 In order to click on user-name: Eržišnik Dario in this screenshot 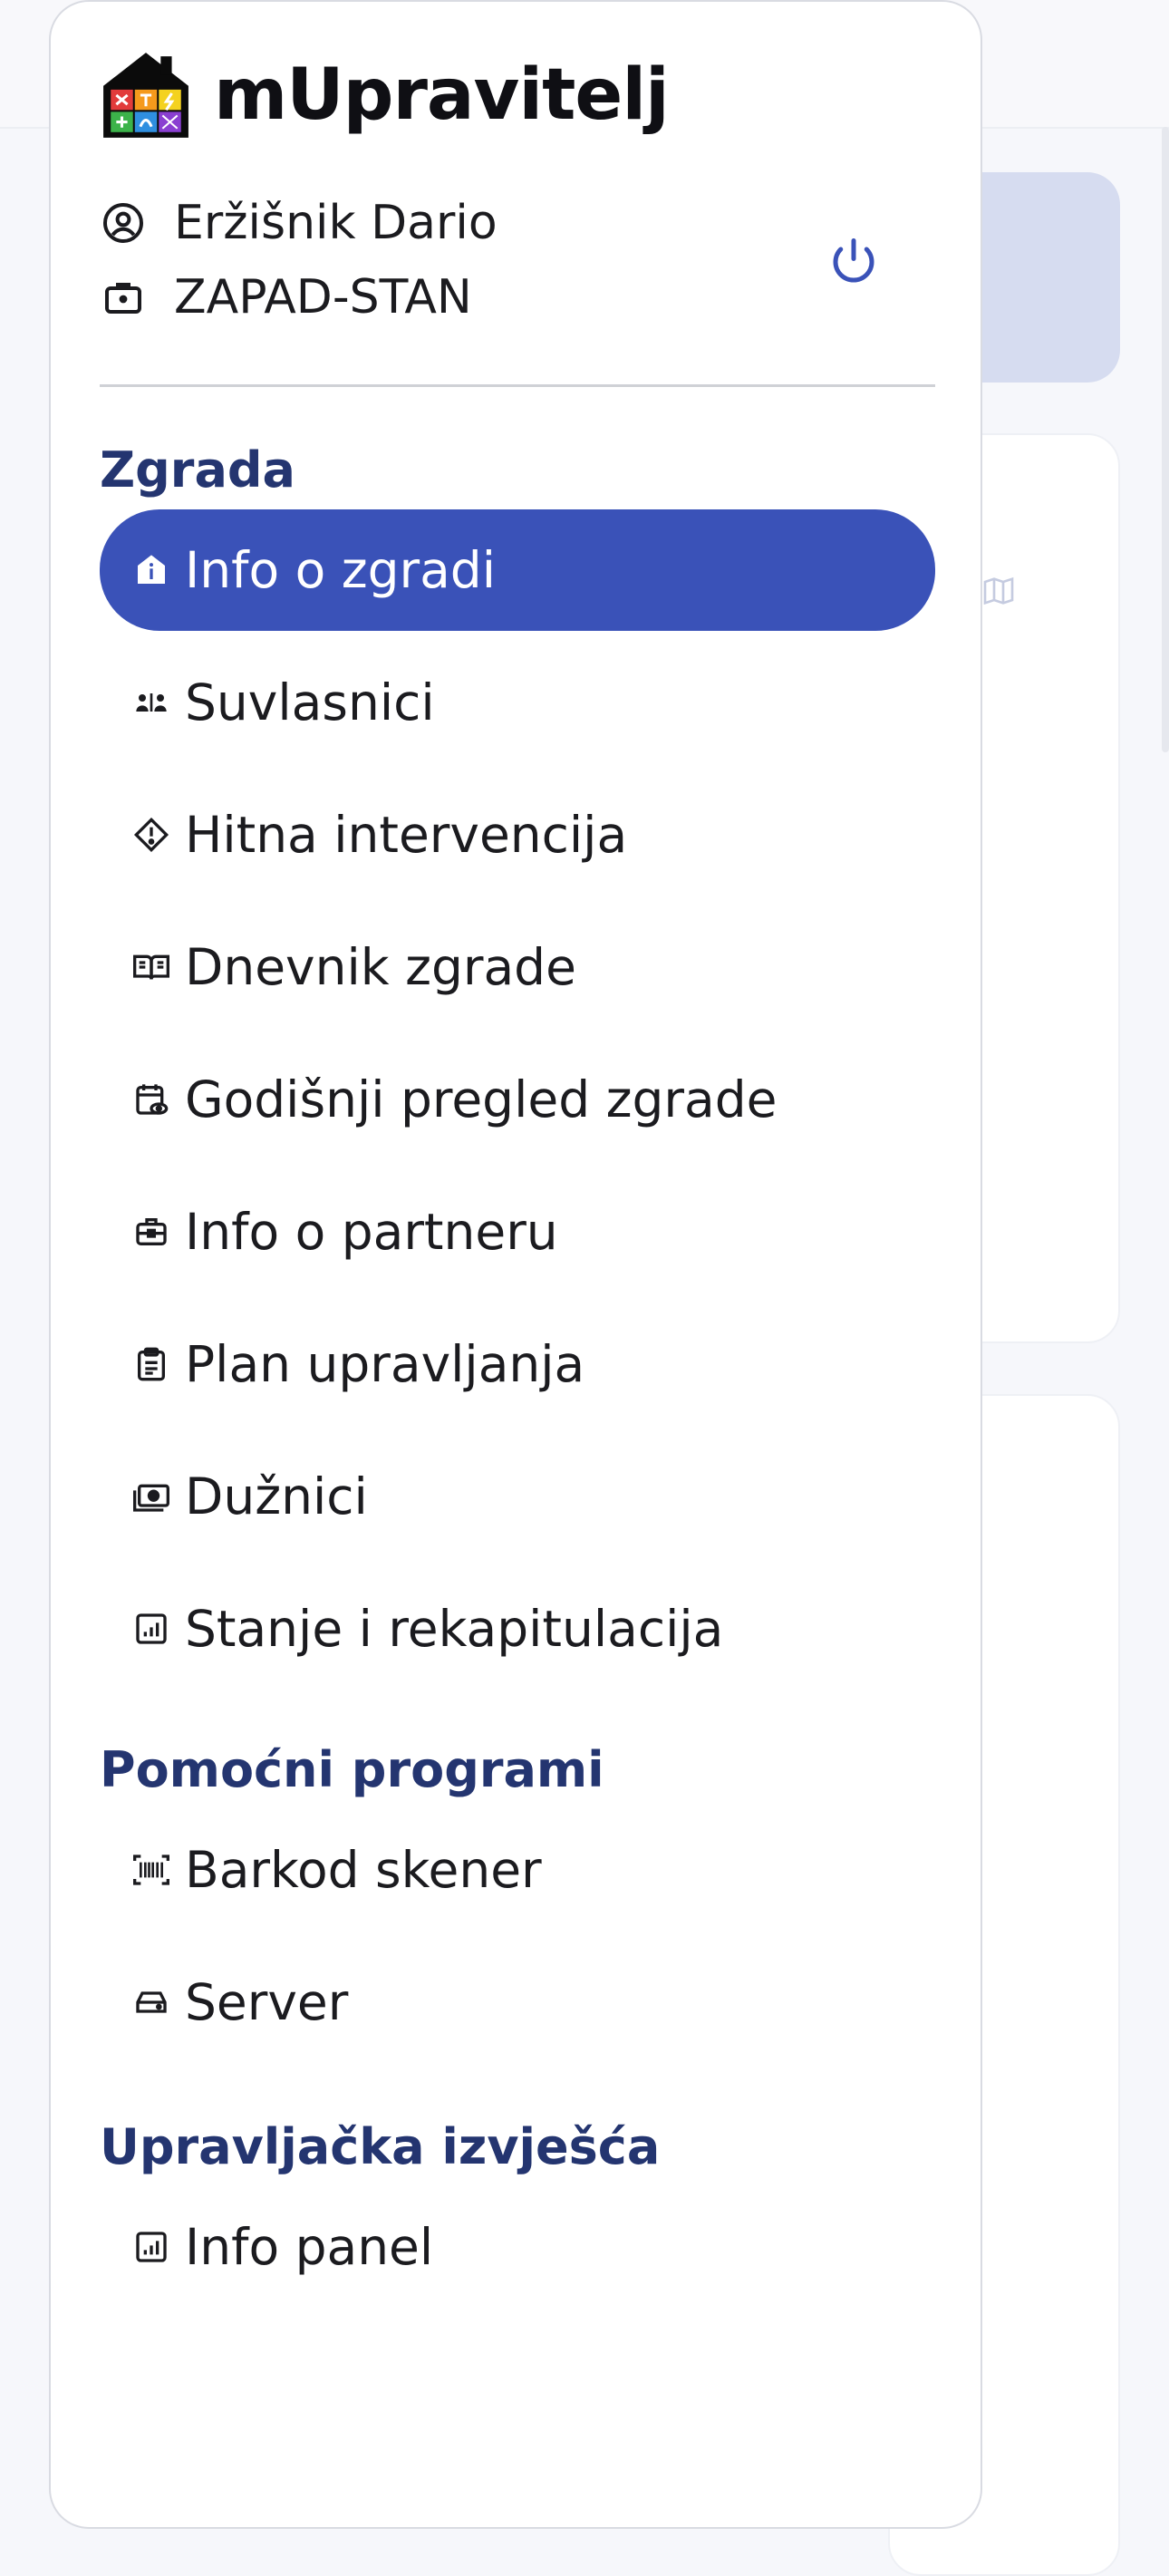, I will do `click(336, 223)`.